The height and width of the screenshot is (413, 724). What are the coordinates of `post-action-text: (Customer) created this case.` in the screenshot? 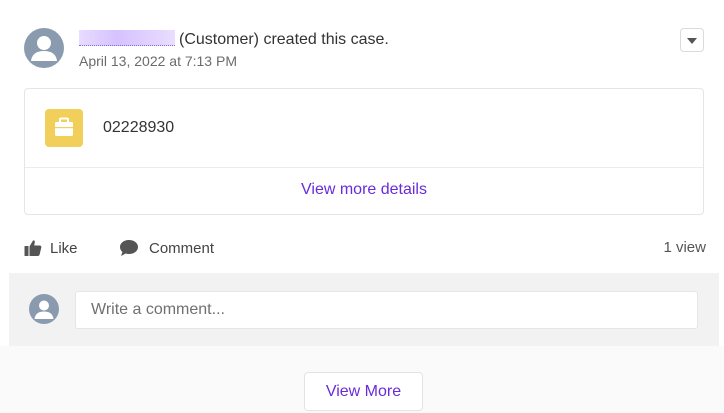 It's located at (284, 39).